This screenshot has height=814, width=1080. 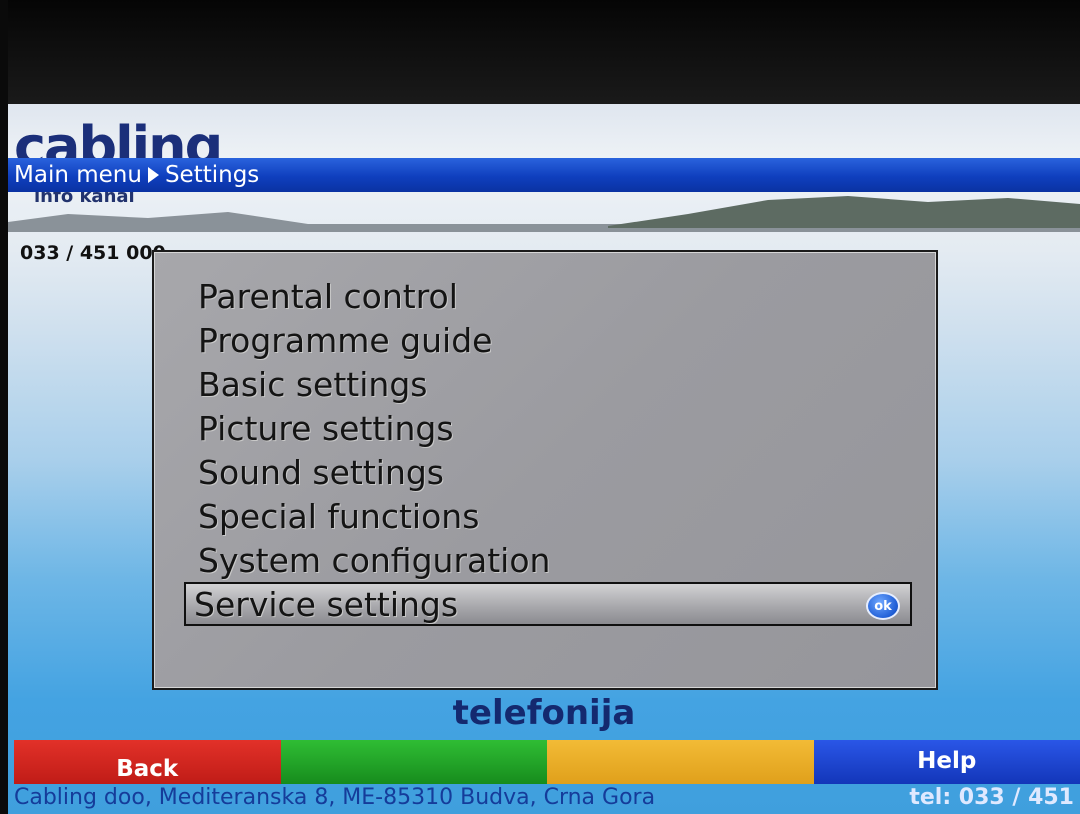 I want to click on red-key-back-button: Back, so click(x=147, y=762).